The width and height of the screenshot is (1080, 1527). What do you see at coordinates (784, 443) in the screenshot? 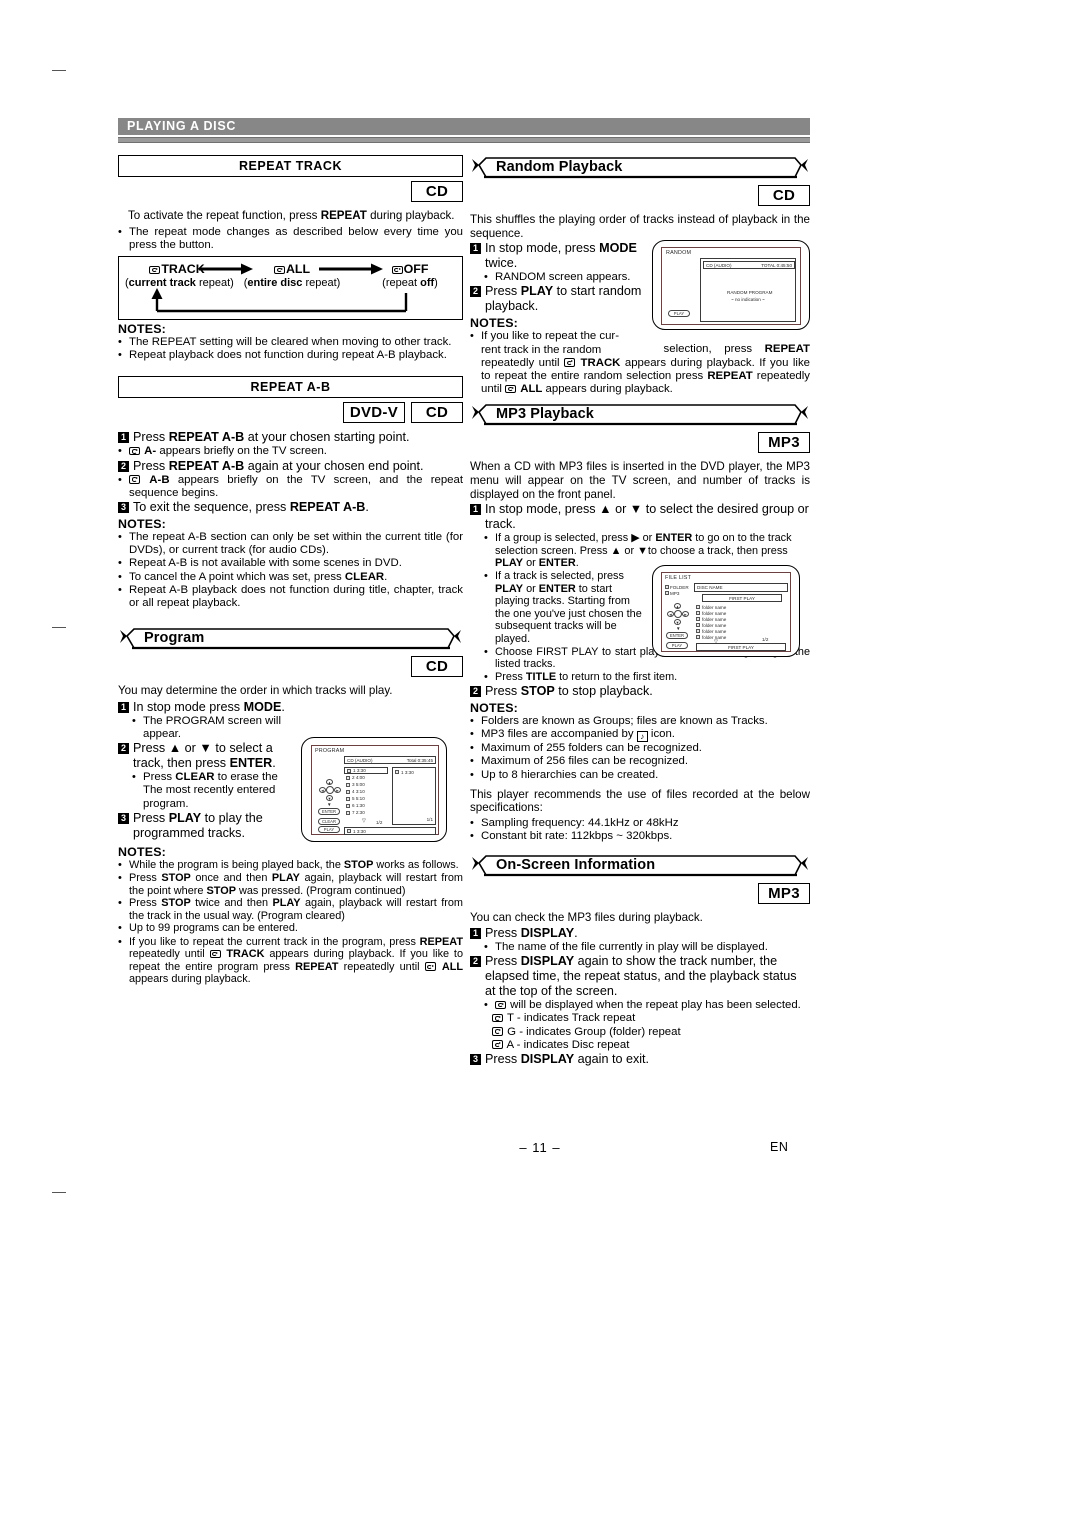
I see `disc-badge-mp3: MP3` at bounding box center [784, 443].